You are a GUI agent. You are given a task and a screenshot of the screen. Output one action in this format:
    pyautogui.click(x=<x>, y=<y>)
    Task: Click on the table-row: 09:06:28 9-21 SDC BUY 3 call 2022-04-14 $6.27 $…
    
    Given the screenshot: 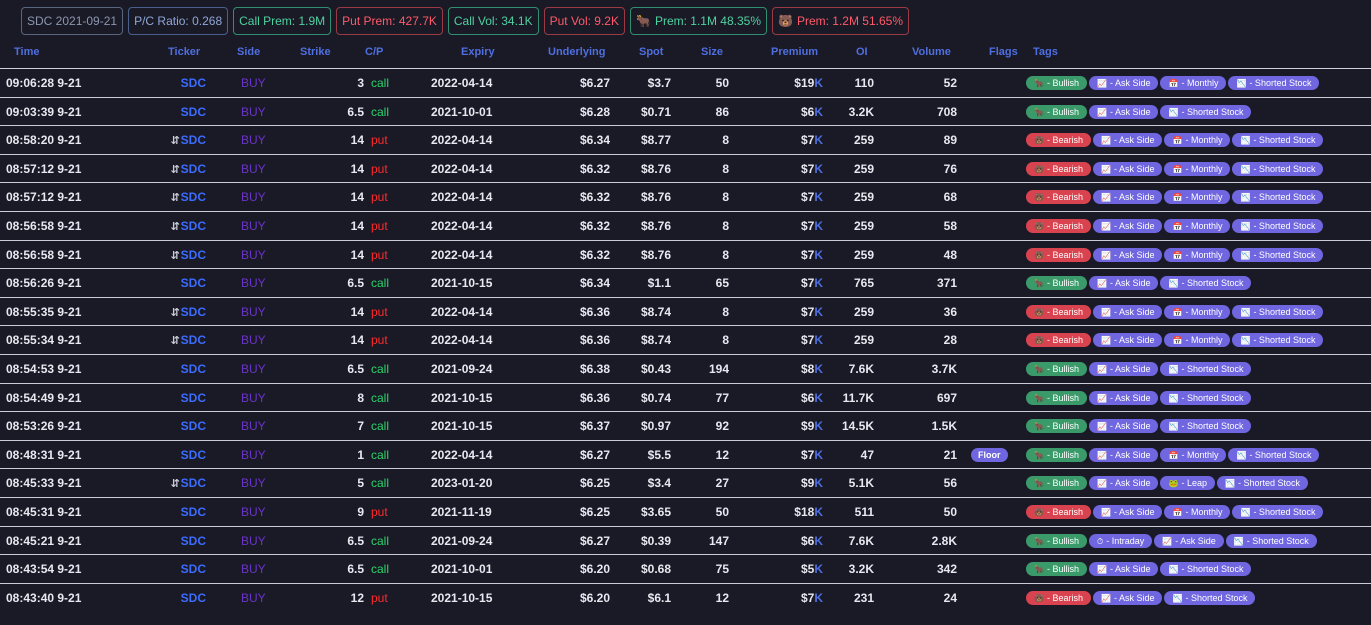 What is the action you would take?
    pyautogui.click(x=685, y=82)
    